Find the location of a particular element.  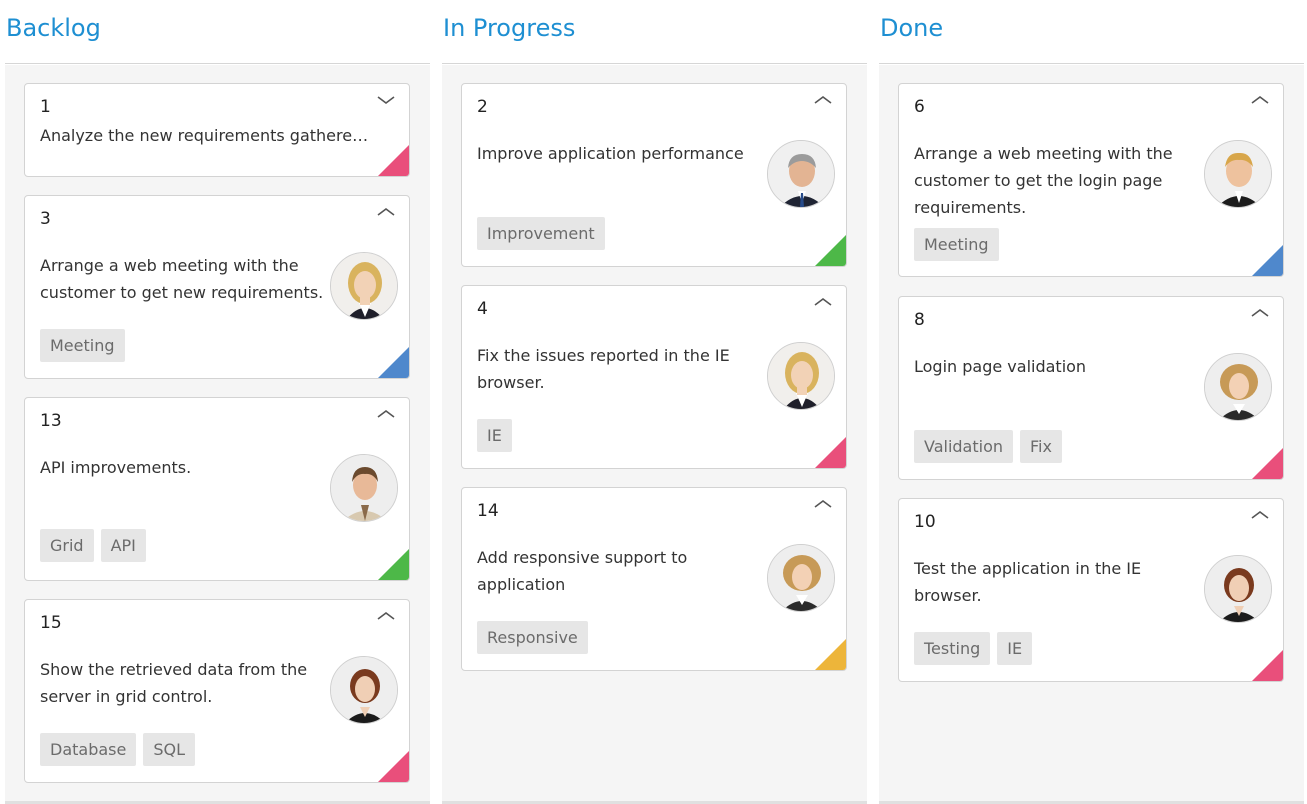

tag: Improvement is located at coordinates (541, 233).